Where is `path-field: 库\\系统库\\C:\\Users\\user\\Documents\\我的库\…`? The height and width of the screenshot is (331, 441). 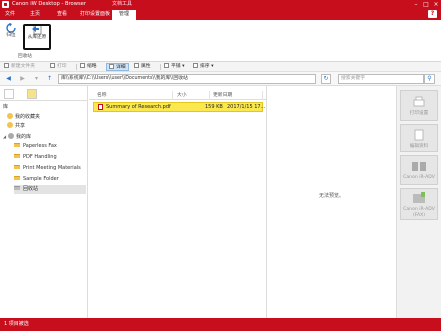
path-field: 库\\系统库\\C:\\Users\\user\\Documents\\我的库\… is located at coordinates (187, 79).